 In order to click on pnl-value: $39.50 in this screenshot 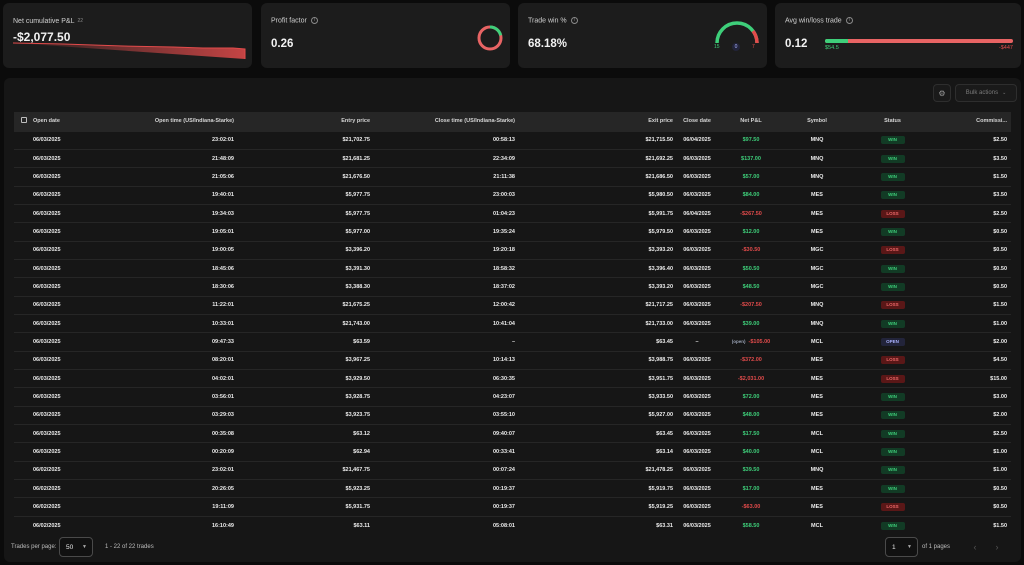, I will do `click(751, 470)`.